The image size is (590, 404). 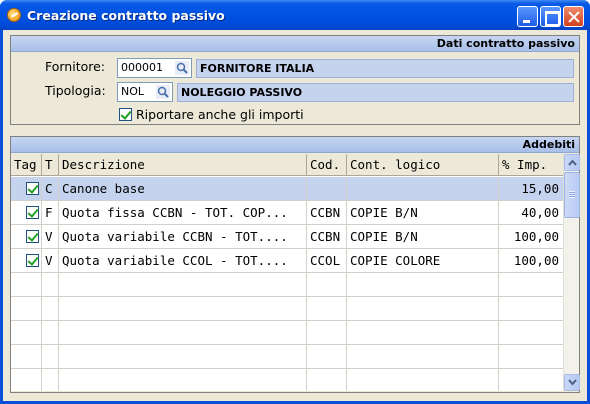 I want to click on perc-imp-cell: 15,00, so click(x=540, y=188).